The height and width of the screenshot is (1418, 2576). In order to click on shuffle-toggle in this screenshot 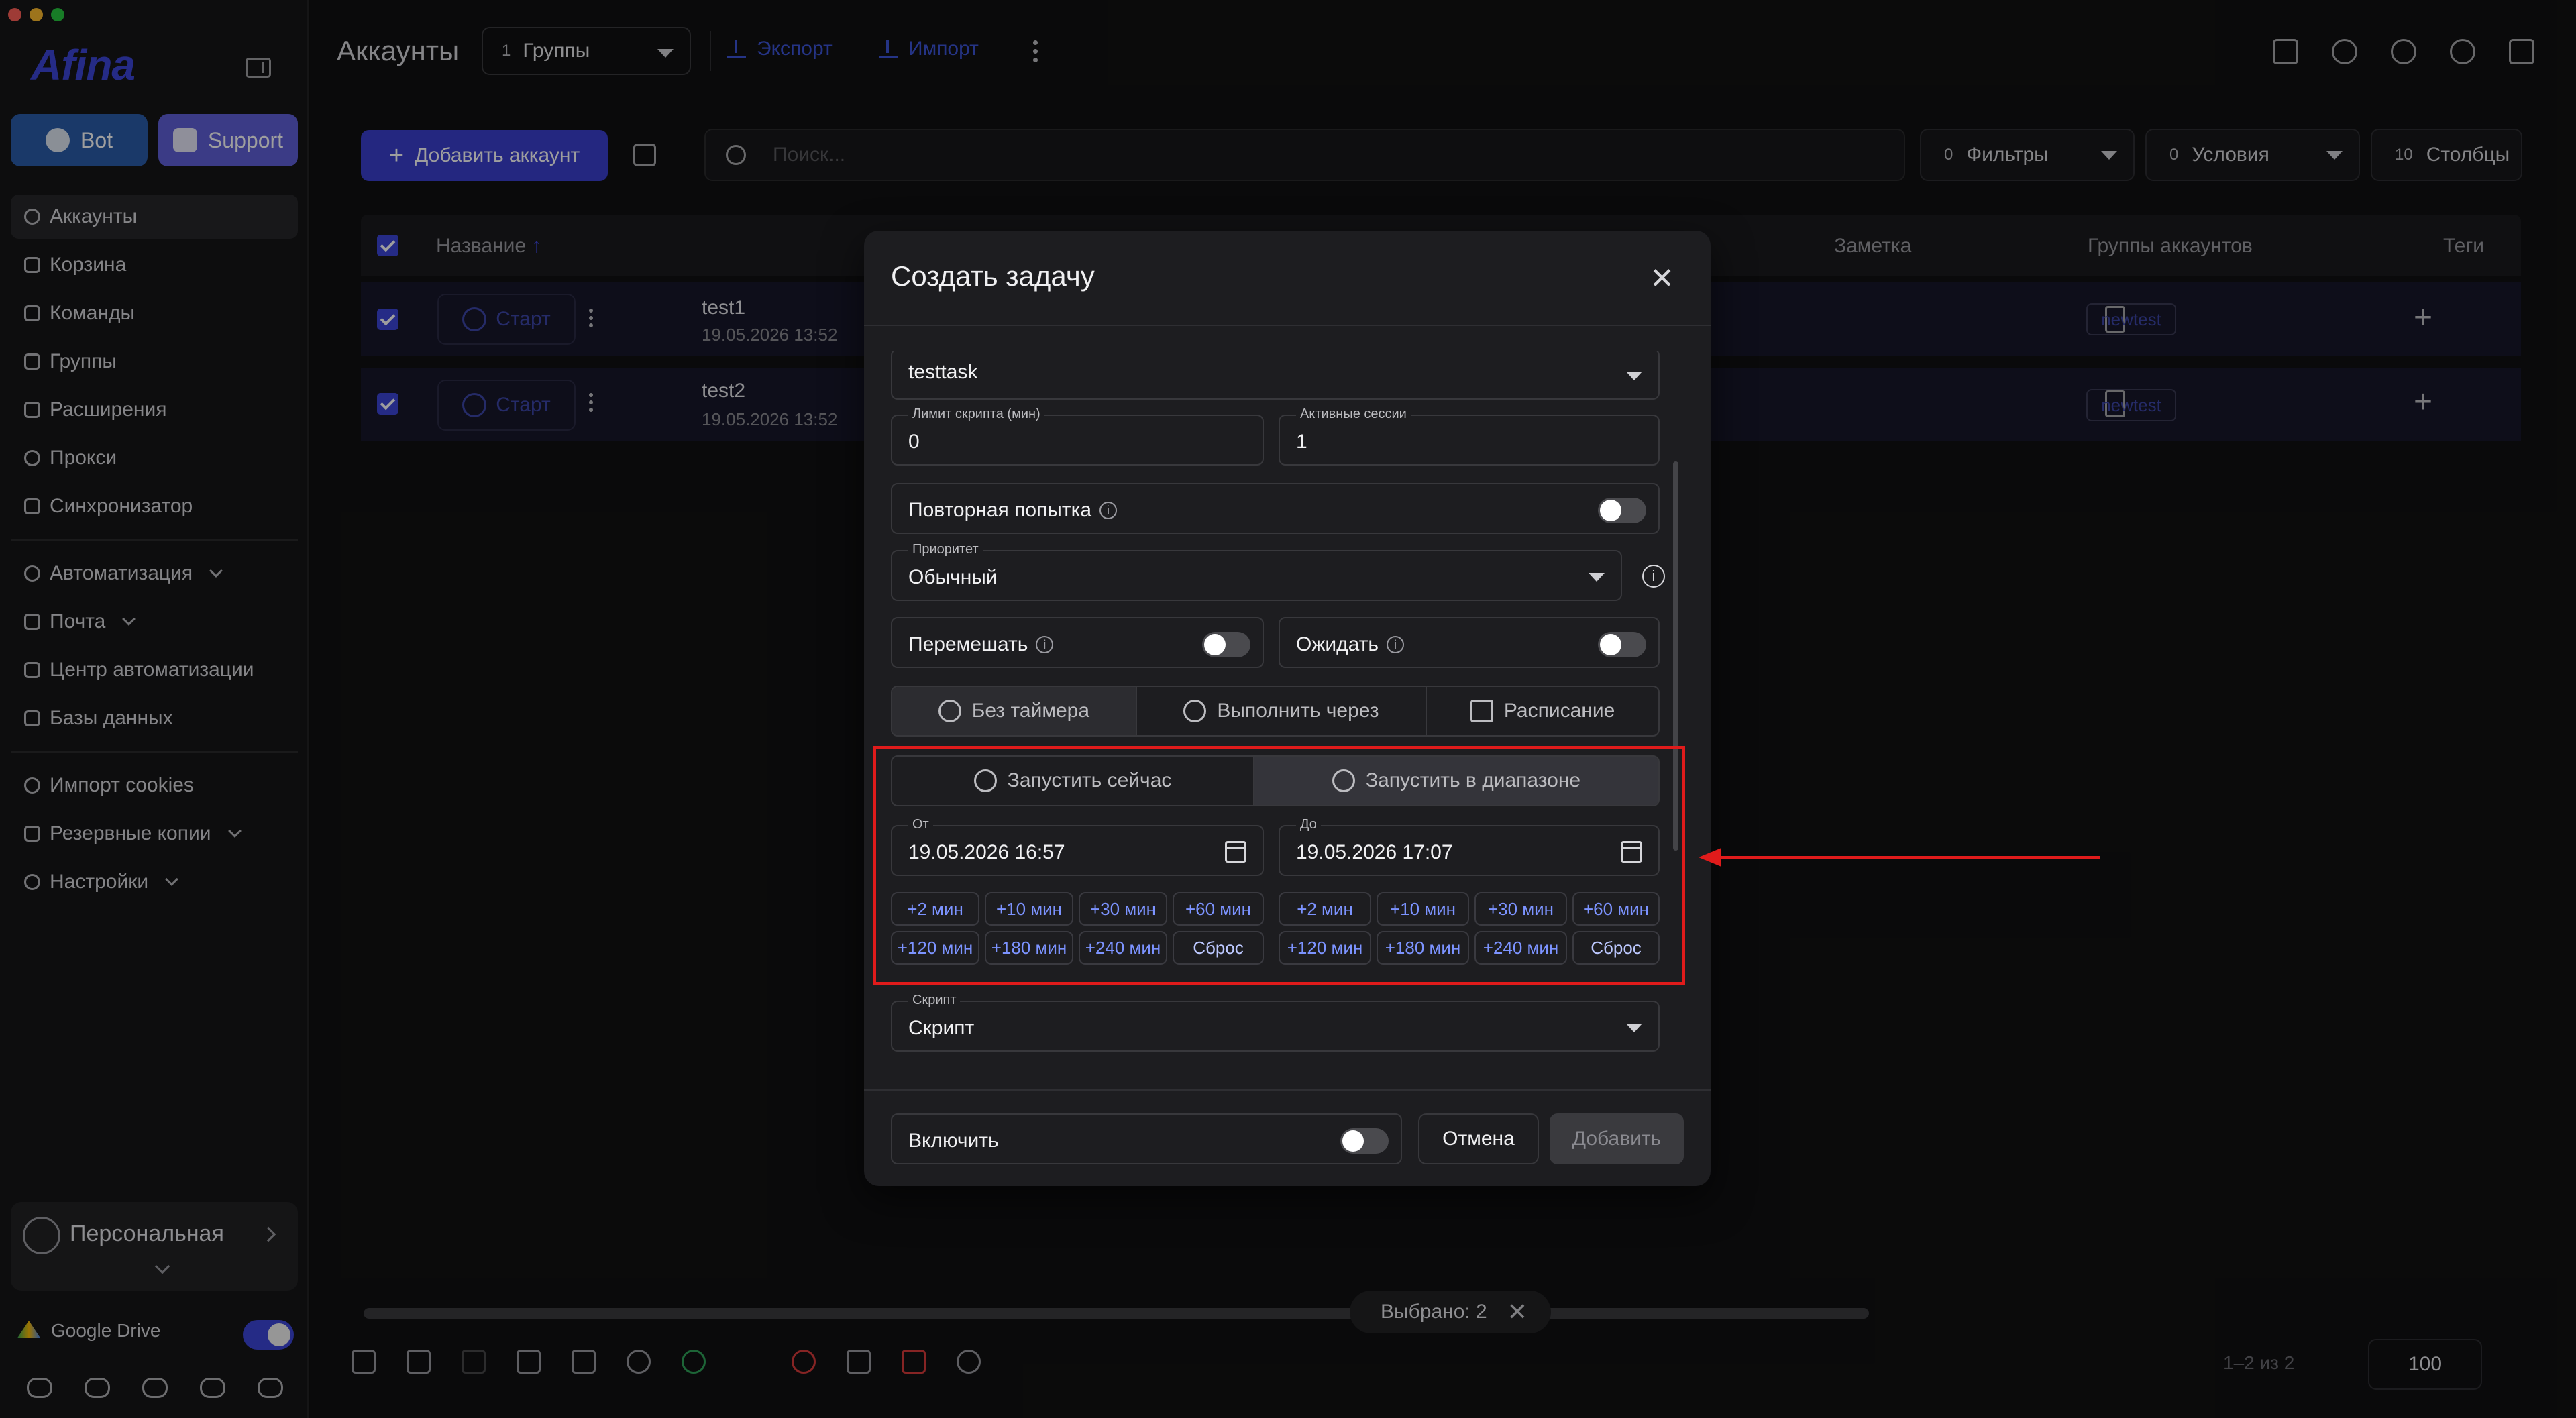, I will do `click(1226, 644)`.